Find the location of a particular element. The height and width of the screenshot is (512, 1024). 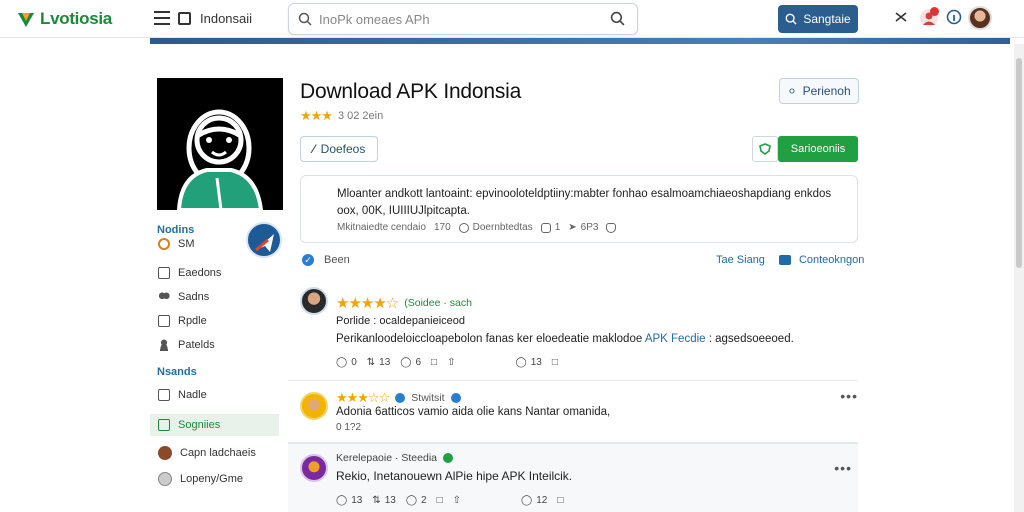

chat-icon is located at coordinates (784, 260).